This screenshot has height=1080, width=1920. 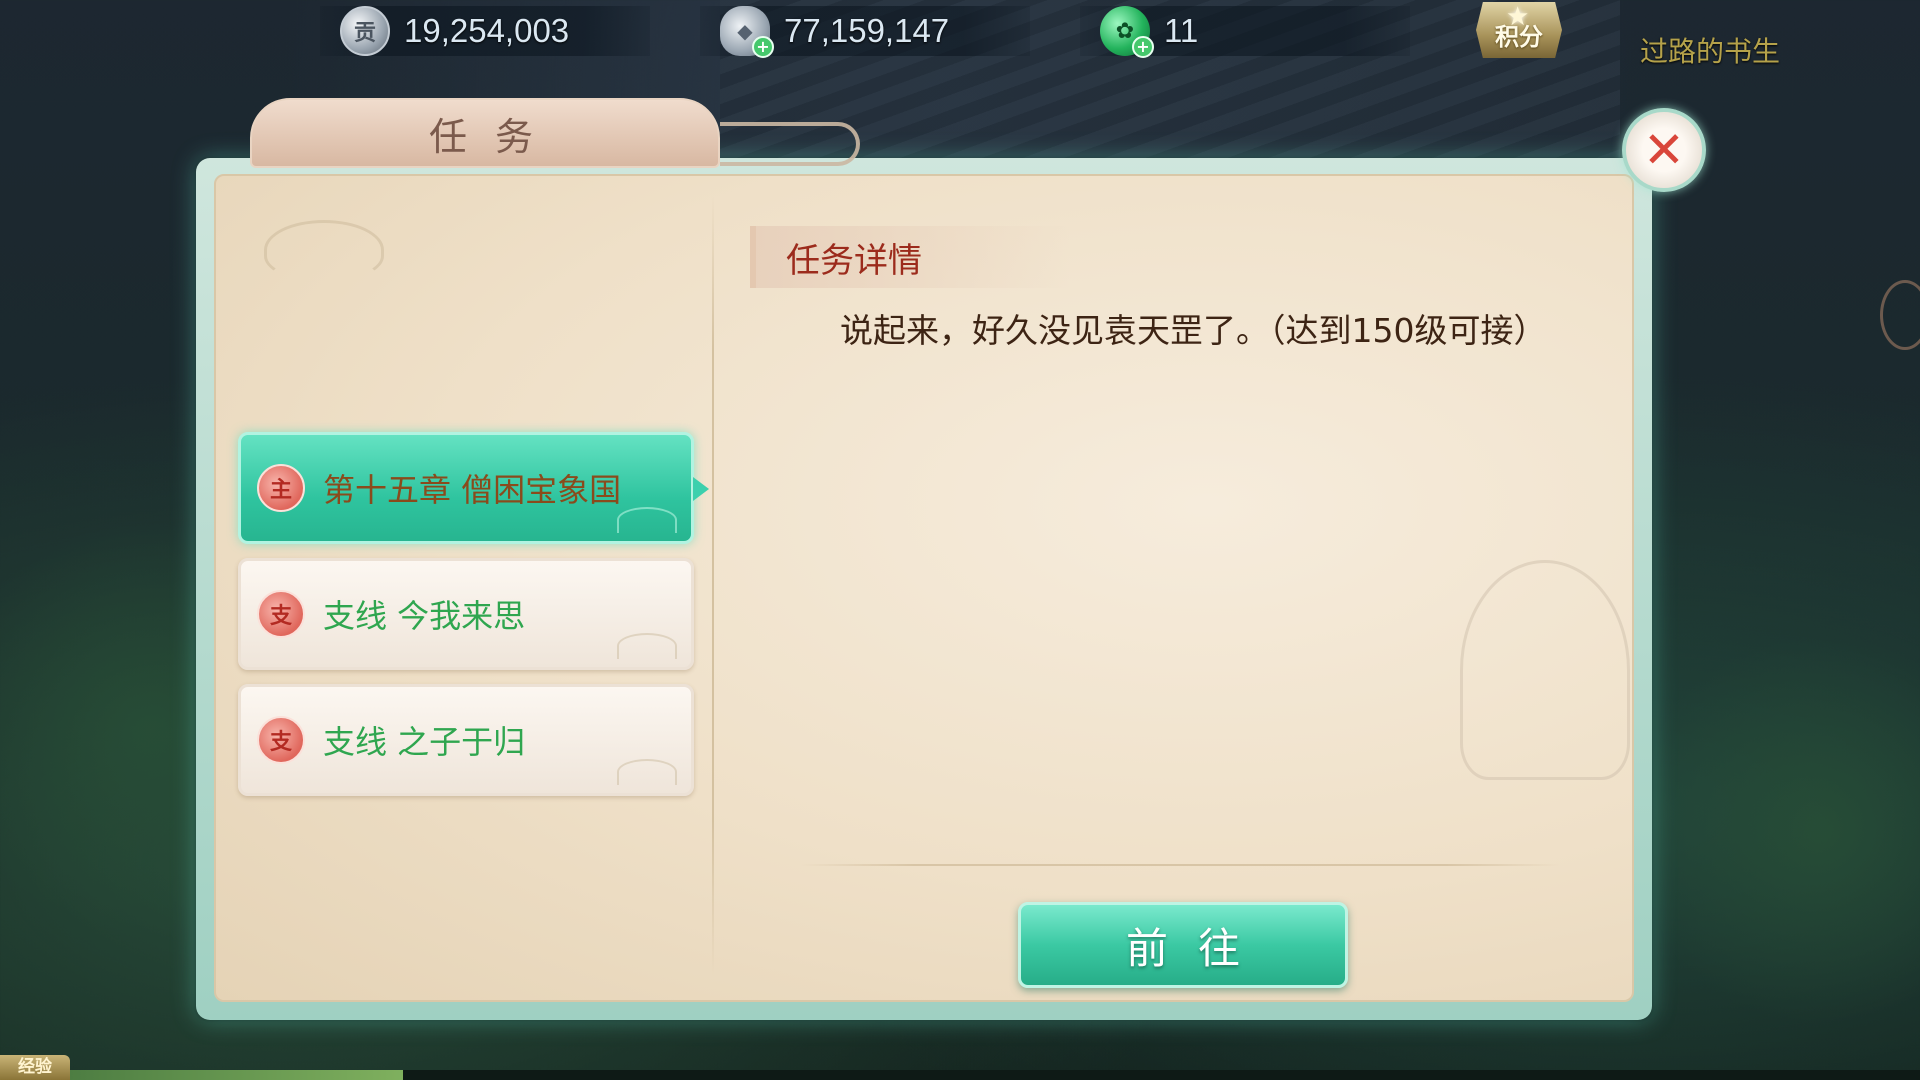 I want to click on quest-item-main: 主 第十五章 僧困宝象国, so click(x=473, y=488).